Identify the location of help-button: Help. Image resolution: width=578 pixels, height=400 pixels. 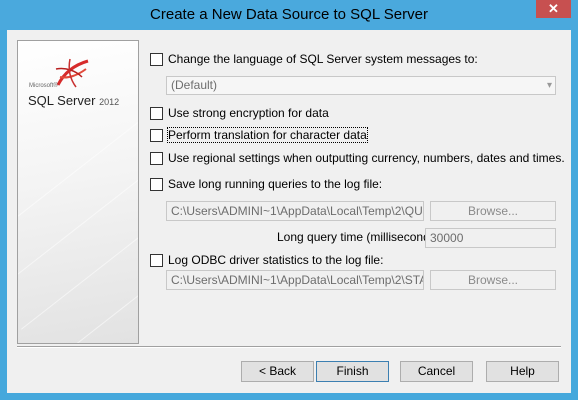
(522, 371).